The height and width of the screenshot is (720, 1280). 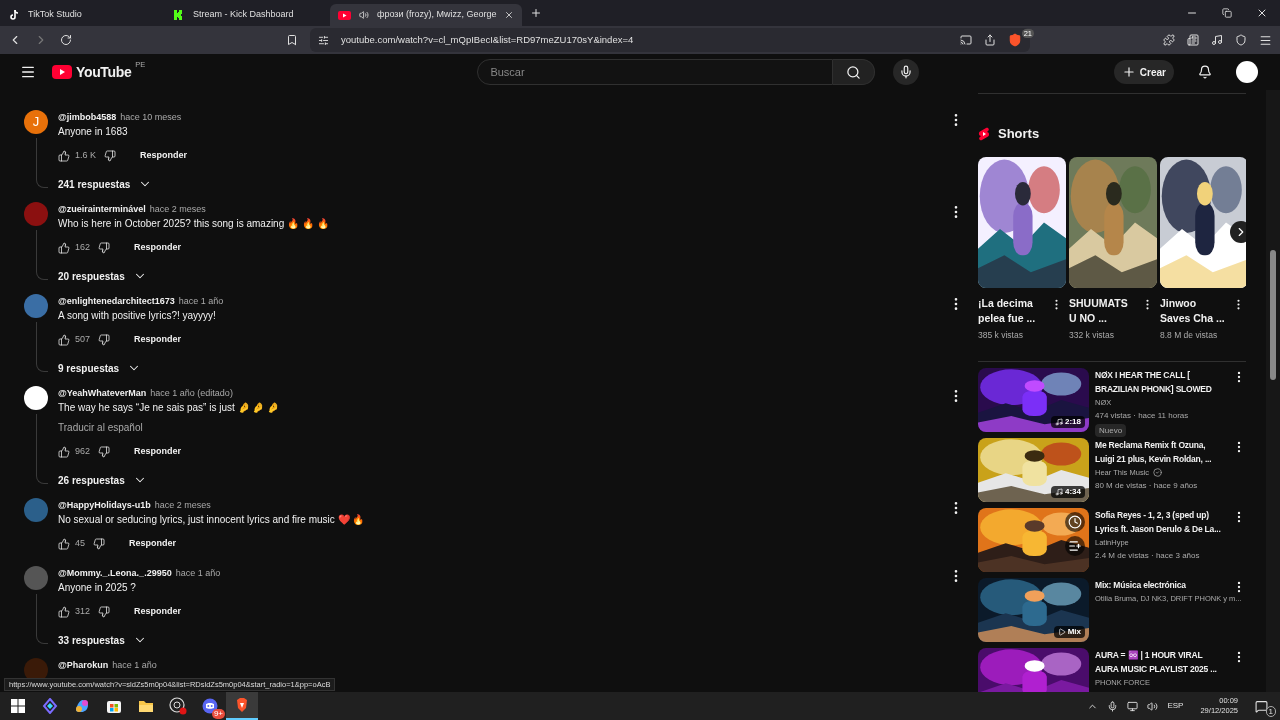 What do you see at coordinates (28, 72) in the screenshot?
I see `menu-icon` at bounding box center [28, 72].